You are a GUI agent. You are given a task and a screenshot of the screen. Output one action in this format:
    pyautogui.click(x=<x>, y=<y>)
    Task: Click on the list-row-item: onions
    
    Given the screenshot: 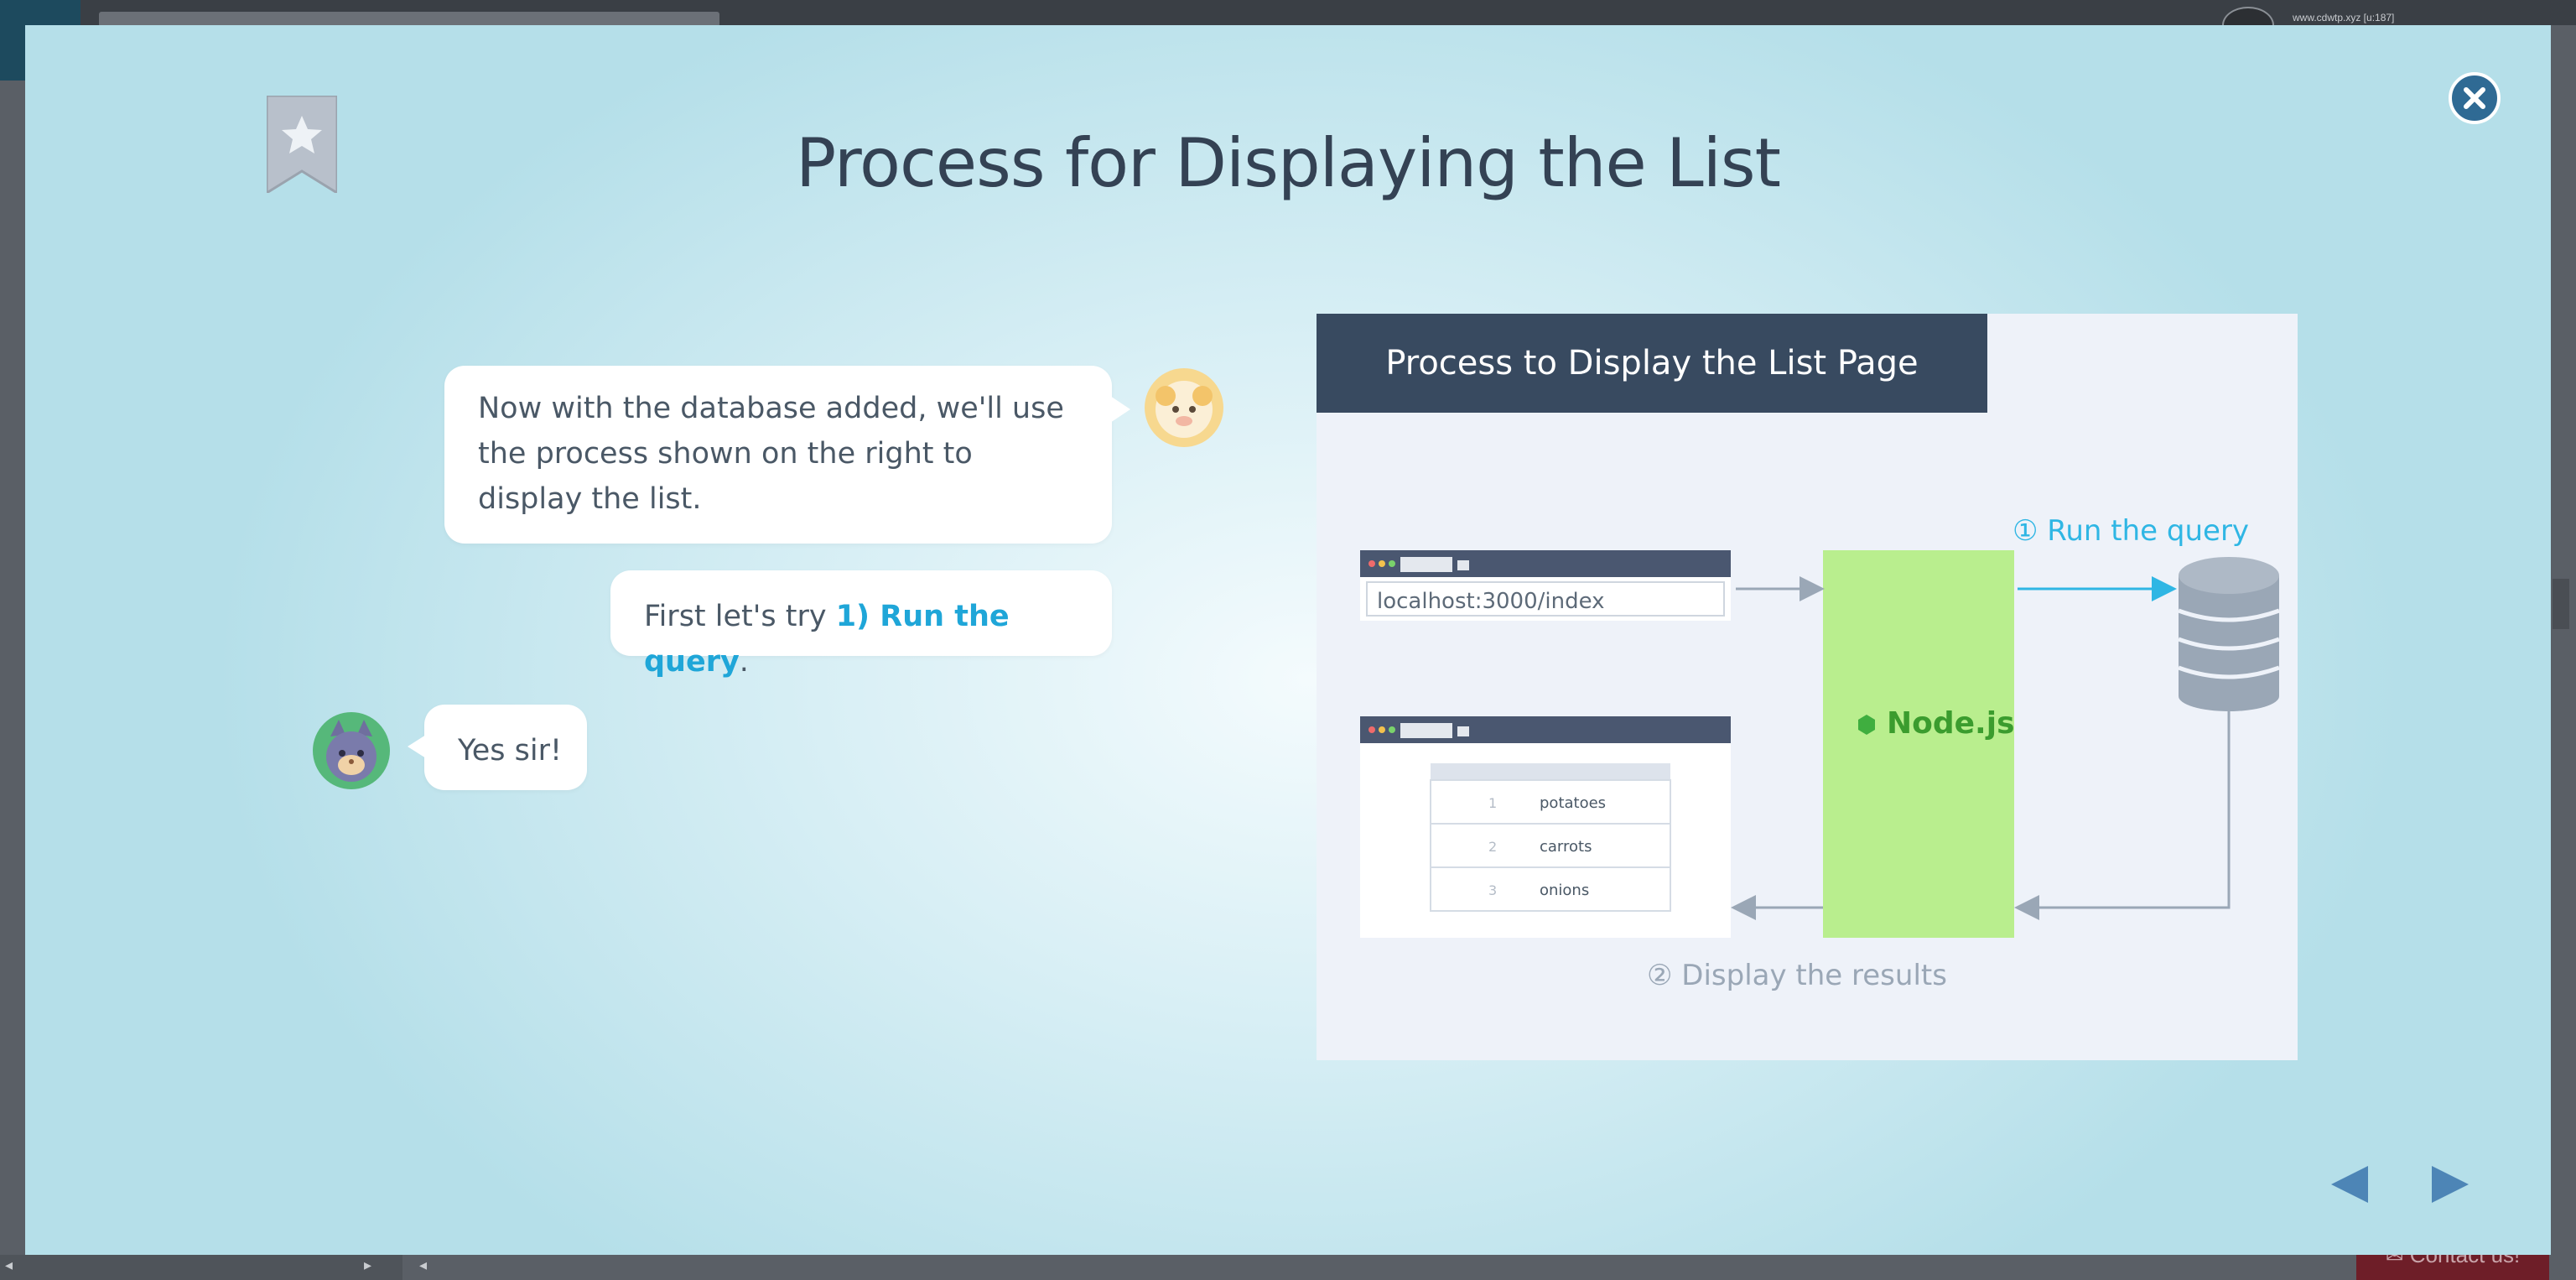 What is the action you would take?
    pyautogui.click(x=1564, y=890)
    